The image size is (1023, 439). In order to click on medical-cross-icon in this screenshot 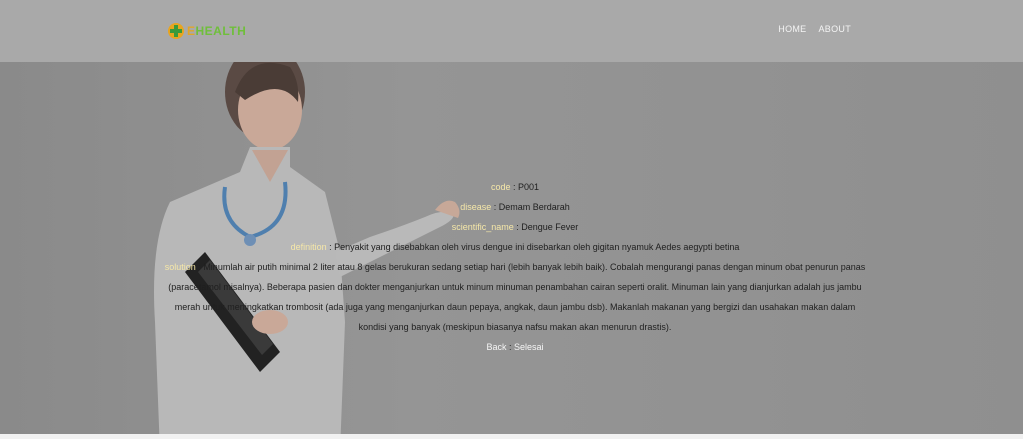, I will do `click(176, 31)`.